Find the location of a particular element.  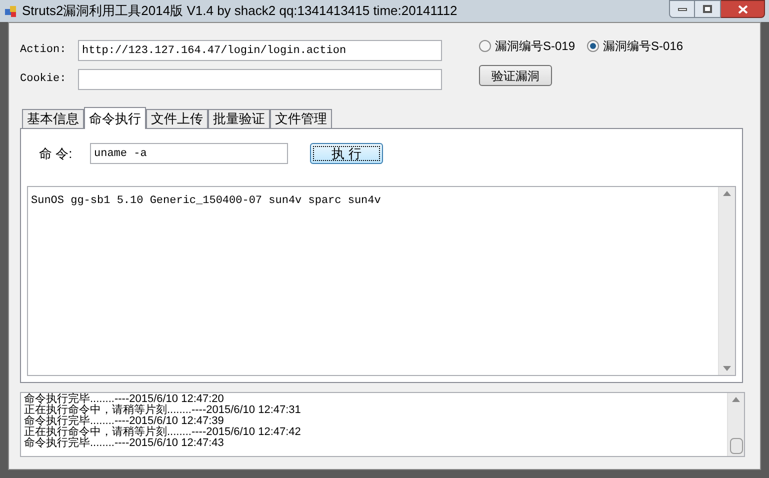

close-icon is located at coordinates (743, 9).